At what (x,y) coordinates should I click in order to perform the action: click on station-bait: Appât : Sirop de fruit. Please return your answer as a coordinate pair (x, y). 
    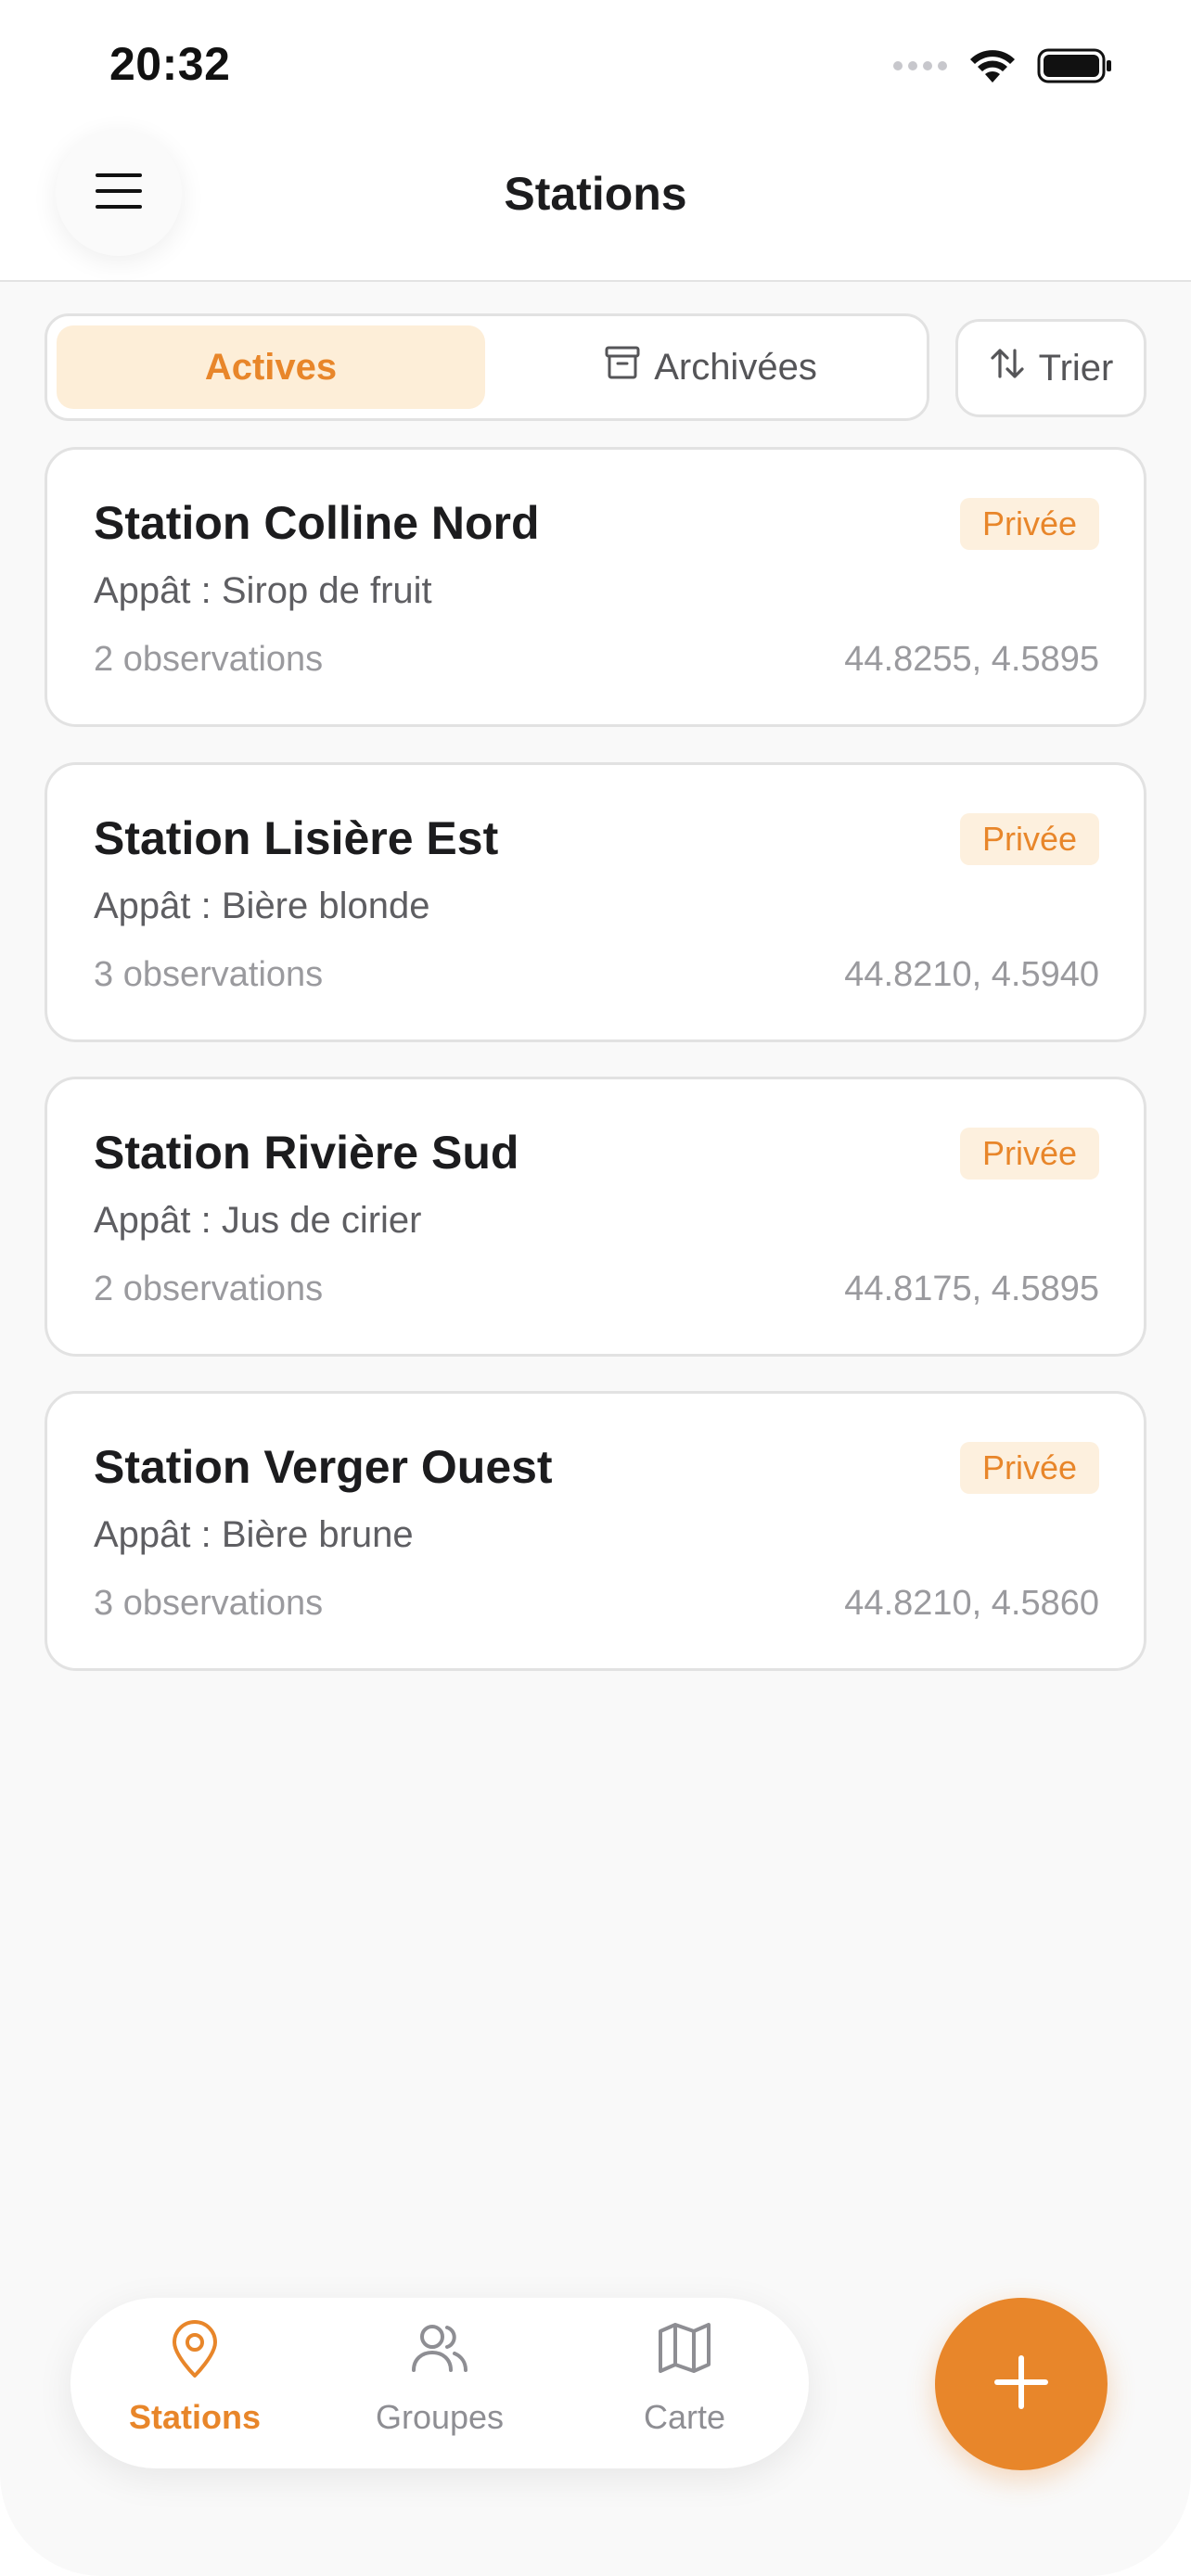
    Looking at the image, I should click on (263, 590).